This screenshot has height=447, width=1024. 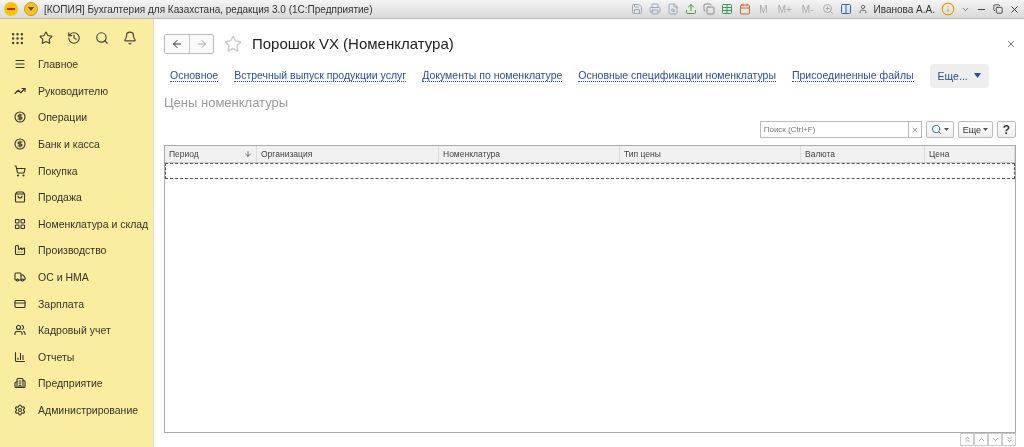 What do you see at coordinates (727, 9) in the screenshot?
I see `table-icon` at bounding box center [727, 9].